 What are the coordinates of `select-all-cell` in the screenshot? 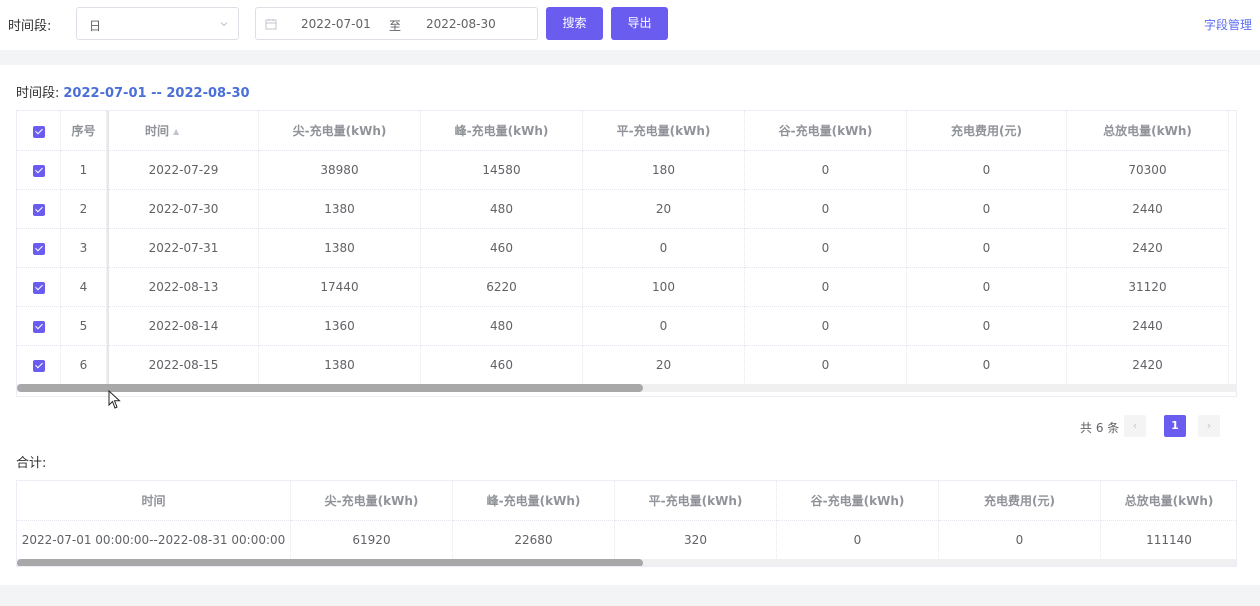 It's located at (39, 131).